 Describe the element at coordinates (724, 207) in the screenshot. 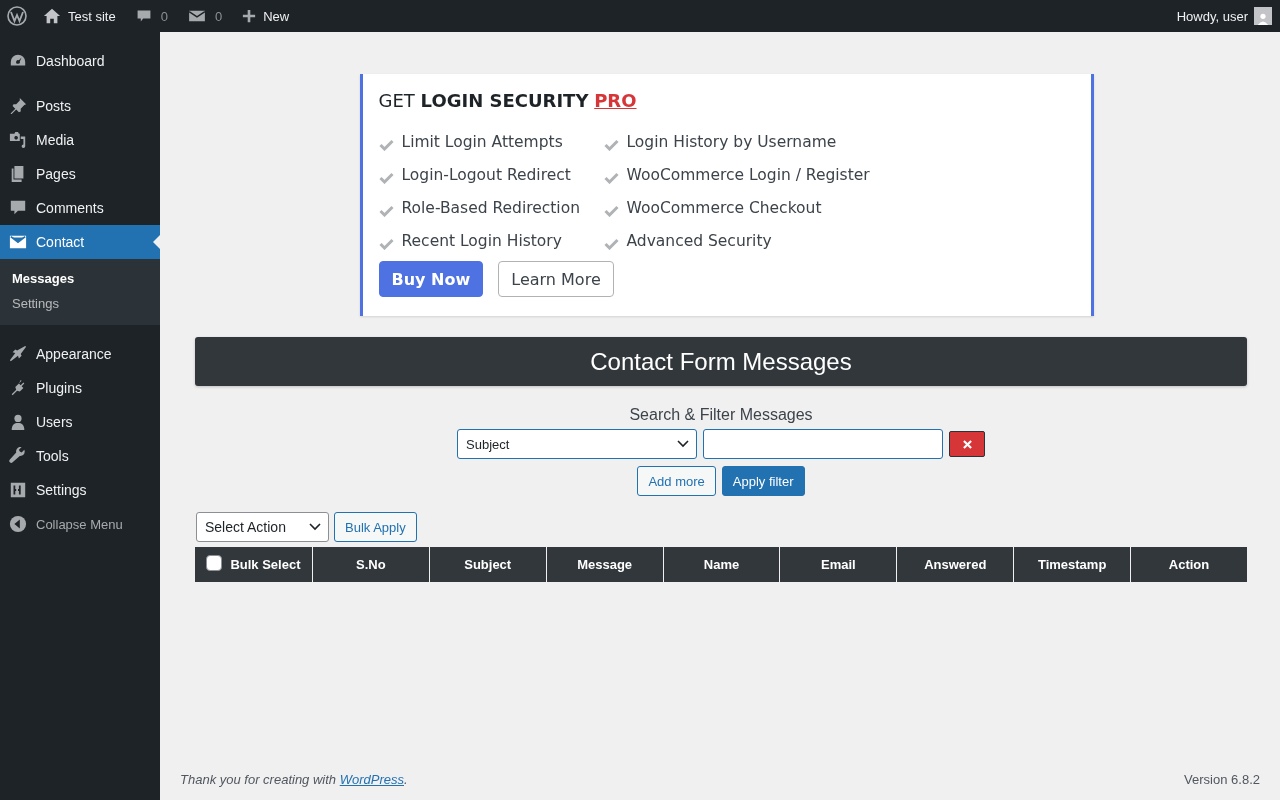

I see `feature-text: WooCommerce Checkout` at that location.